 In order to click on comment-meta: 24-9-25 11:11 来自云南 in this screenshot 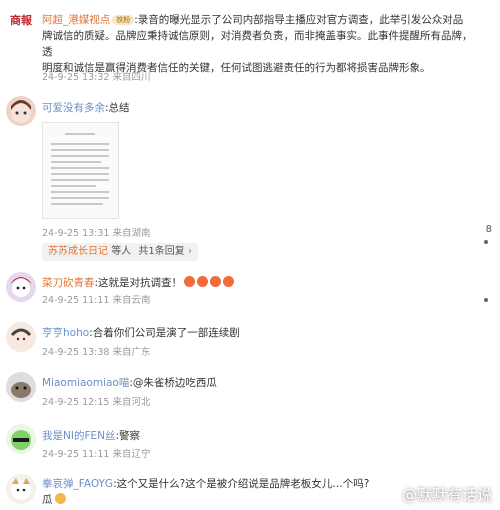, I will do `click(96, 300)`.